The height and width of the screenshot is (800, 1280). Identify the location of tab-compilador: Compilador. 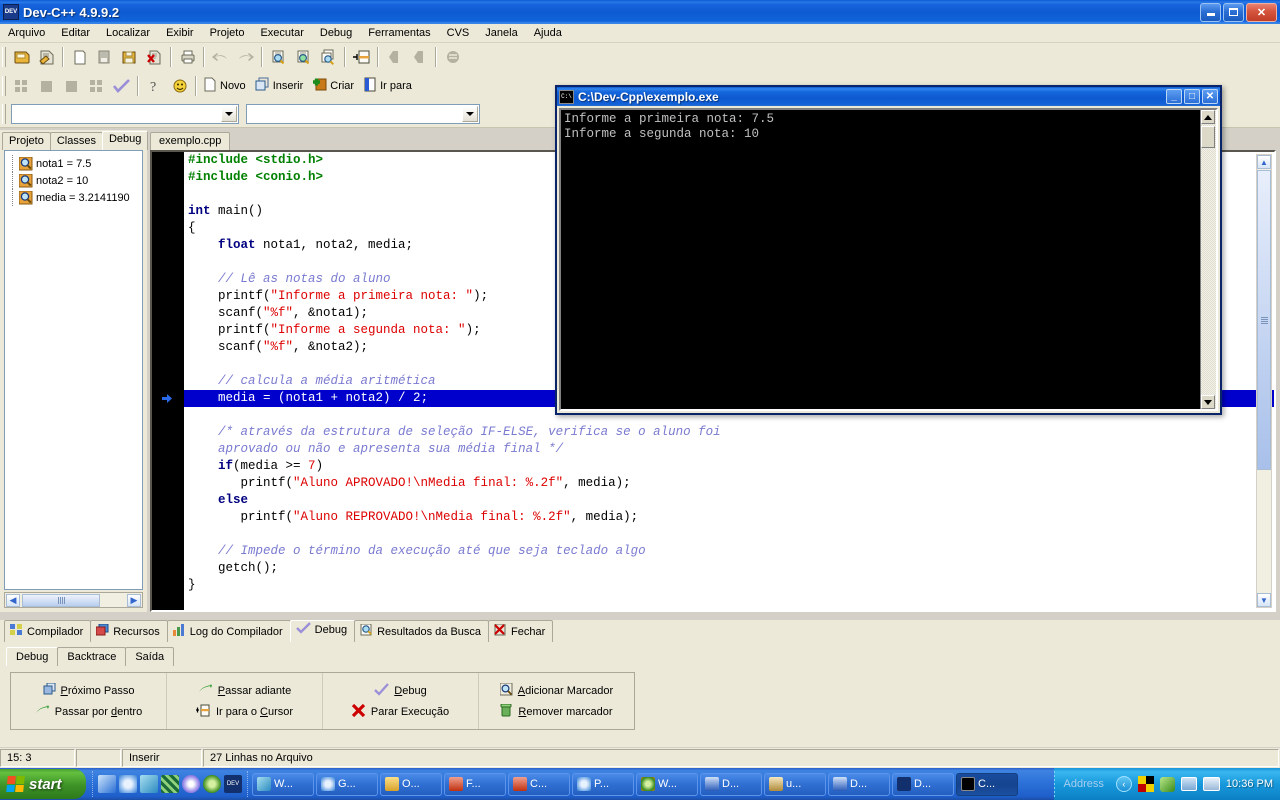
(48, 631).